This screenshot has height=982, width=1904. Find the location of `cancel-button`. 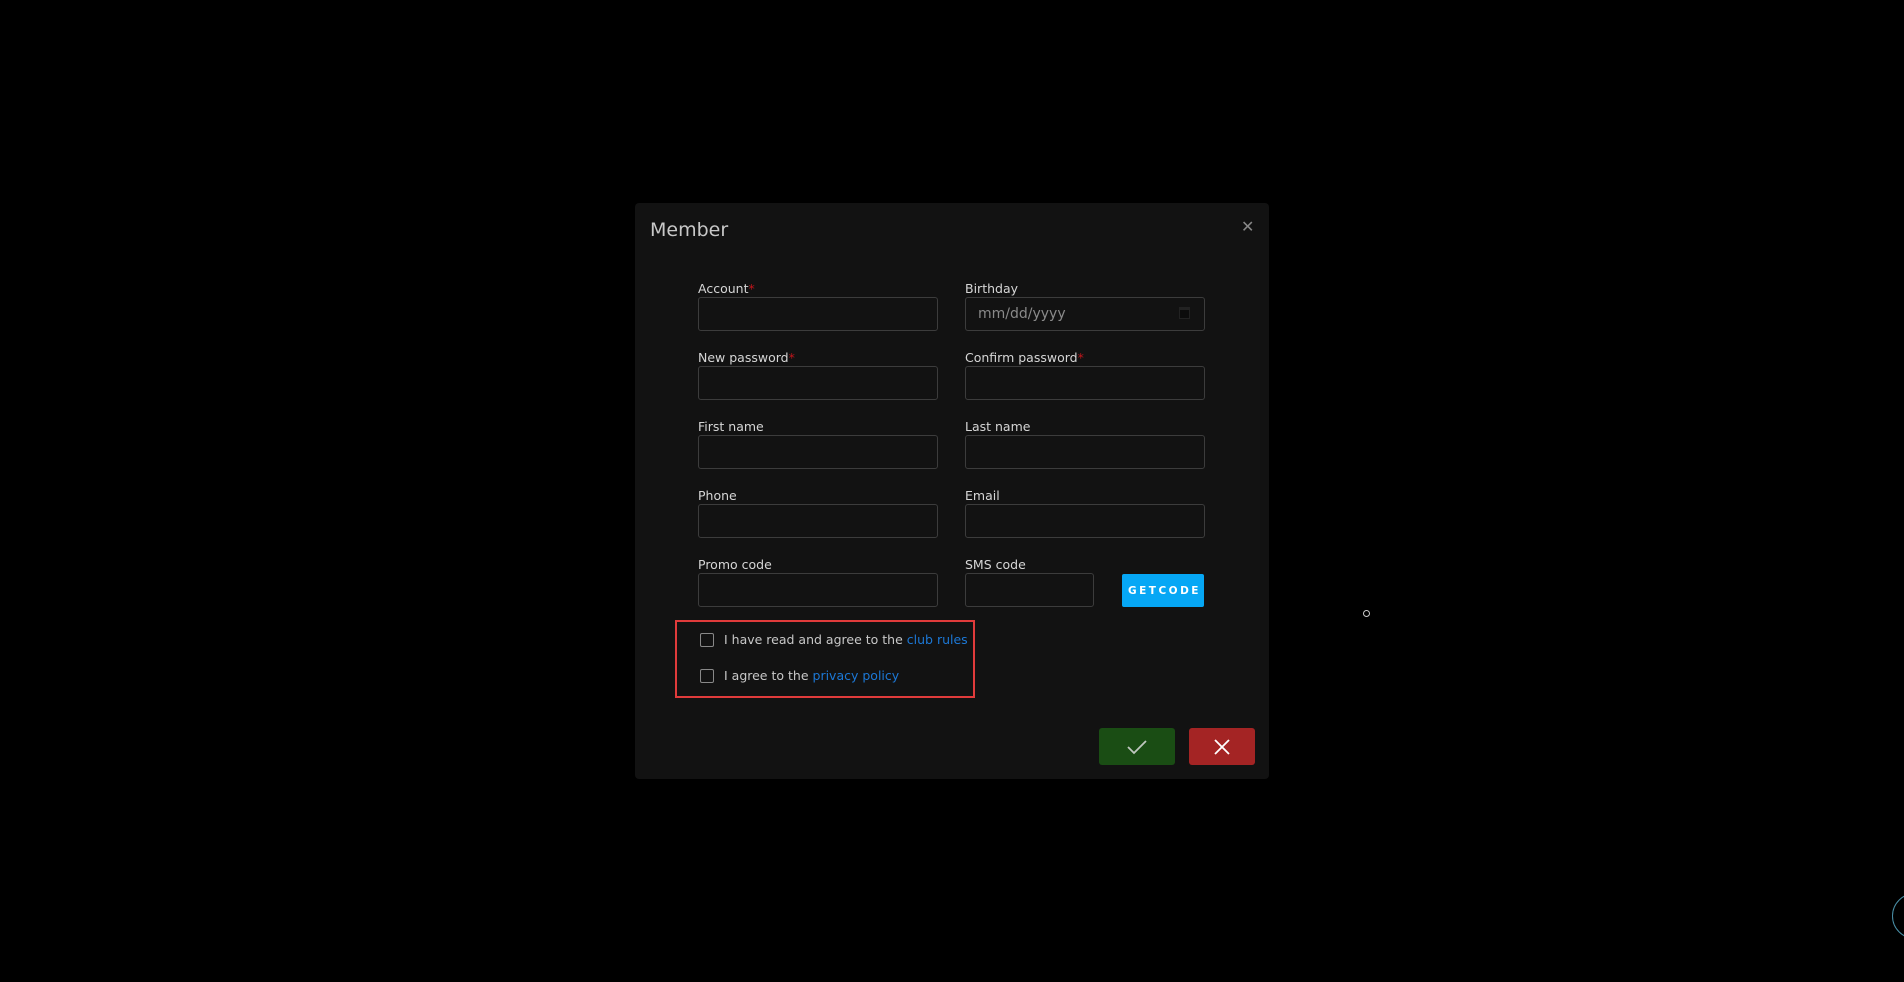

cancel-button is located at coordinates (1222, 746).